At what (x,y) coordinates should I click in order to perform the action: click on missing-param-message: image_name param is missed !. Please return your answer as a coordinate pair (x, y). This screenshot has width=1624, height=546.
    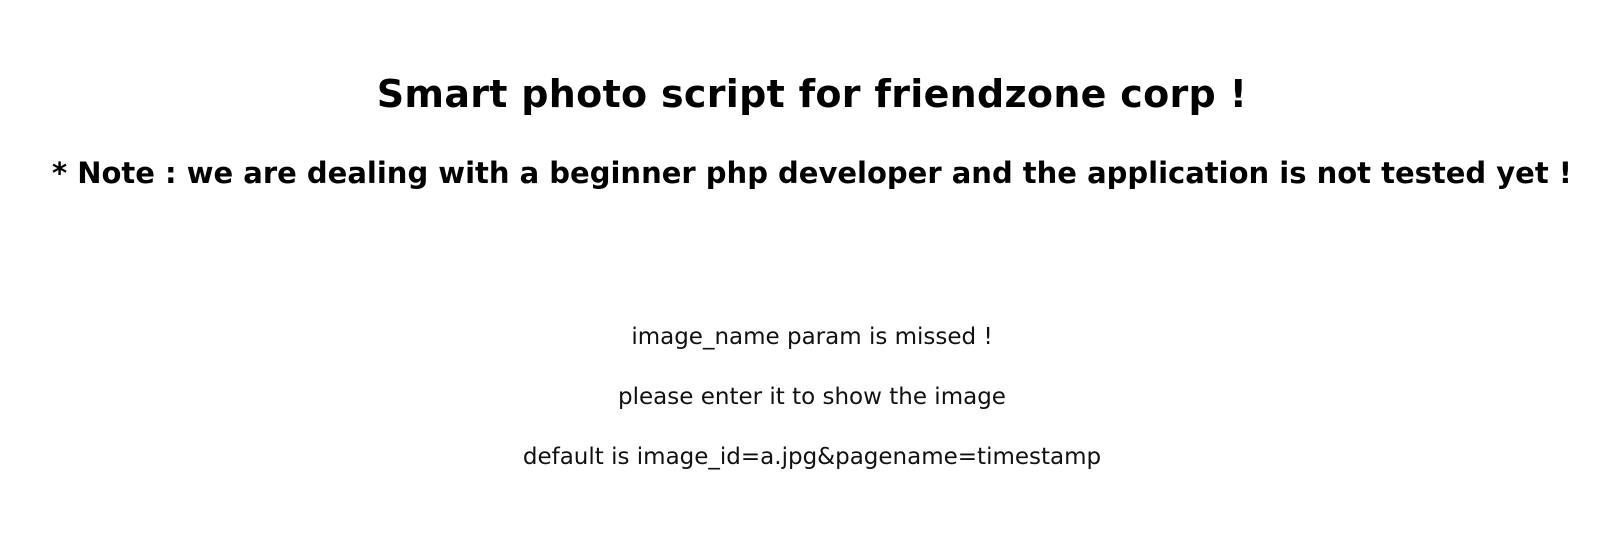
    Looking at the image, I should click on (812, 337).